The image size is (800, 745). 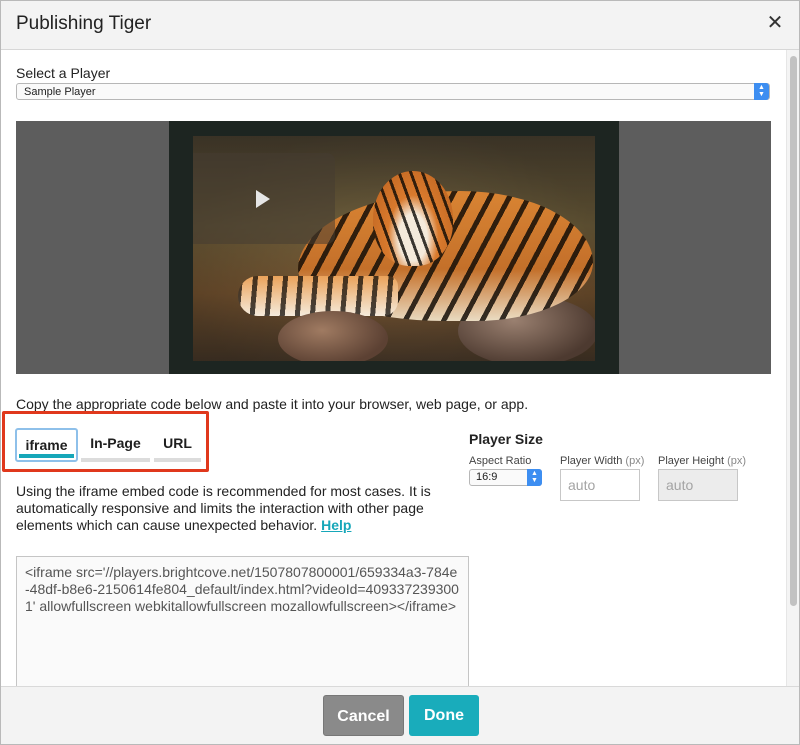 What do you see at coordinates (775, 23) in the screenshot?
I see `close-icon: ✕` at bounding box center [775, 23].